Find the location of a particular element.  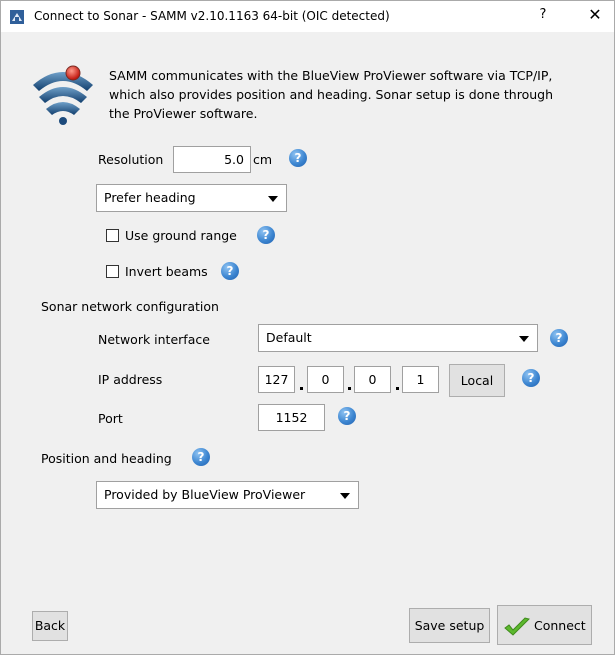

ip-address-label: IP address is located at coordinates (130, 379).